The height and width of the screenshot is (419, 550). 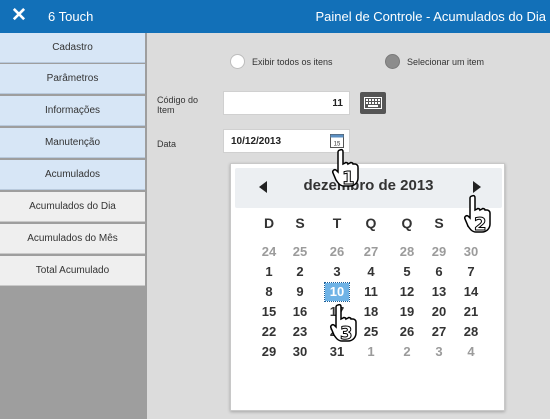 What do you see at coordinates (286, 103) in the screenshot?
I see `code-input: 11` at bounding box center [286, 103].